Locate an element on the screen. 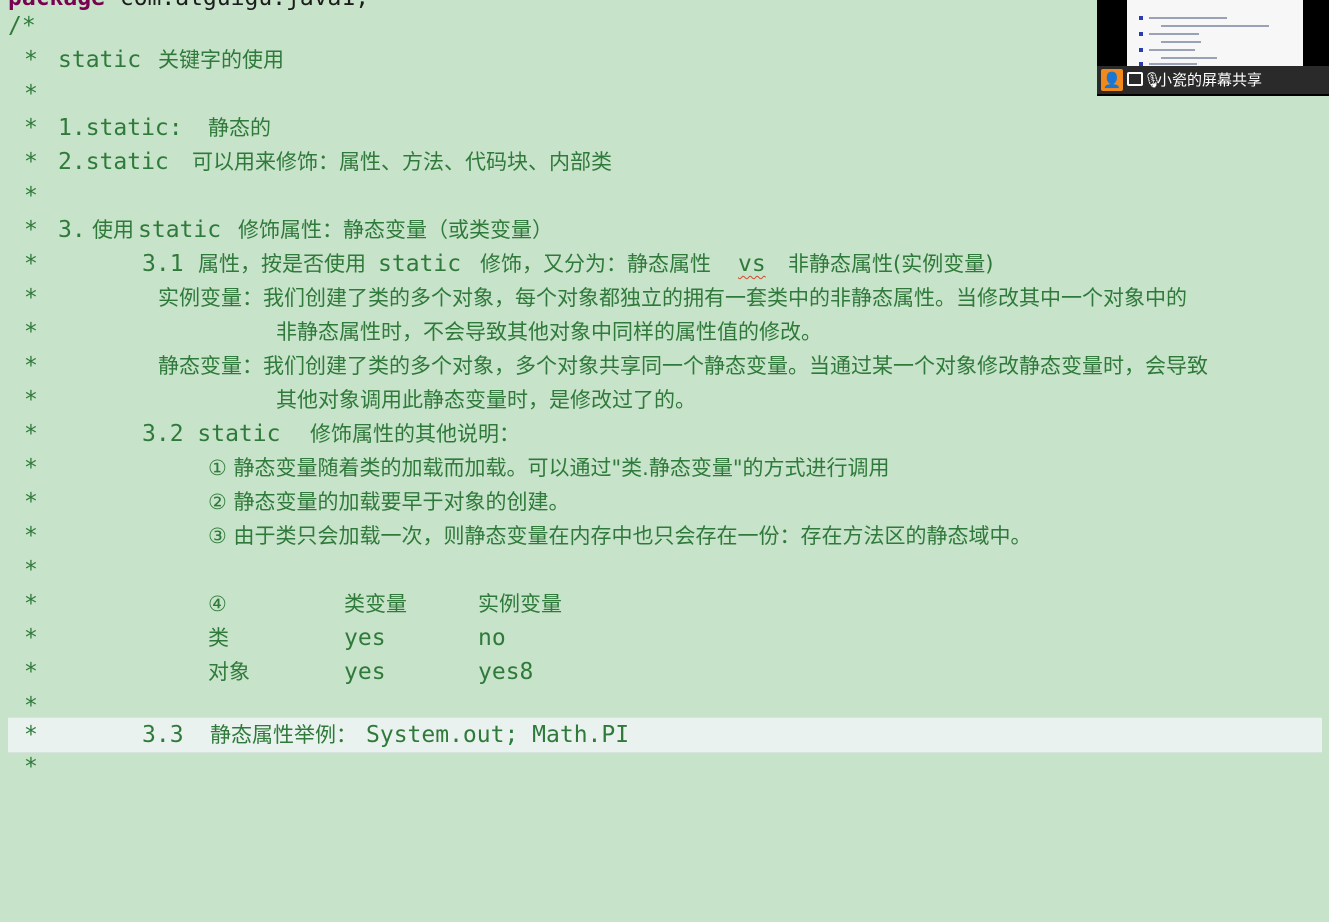 Image resolution: width=1329 pixels, height=922 pixels. table-row-label: 类 is located at coordinates (218, 638).